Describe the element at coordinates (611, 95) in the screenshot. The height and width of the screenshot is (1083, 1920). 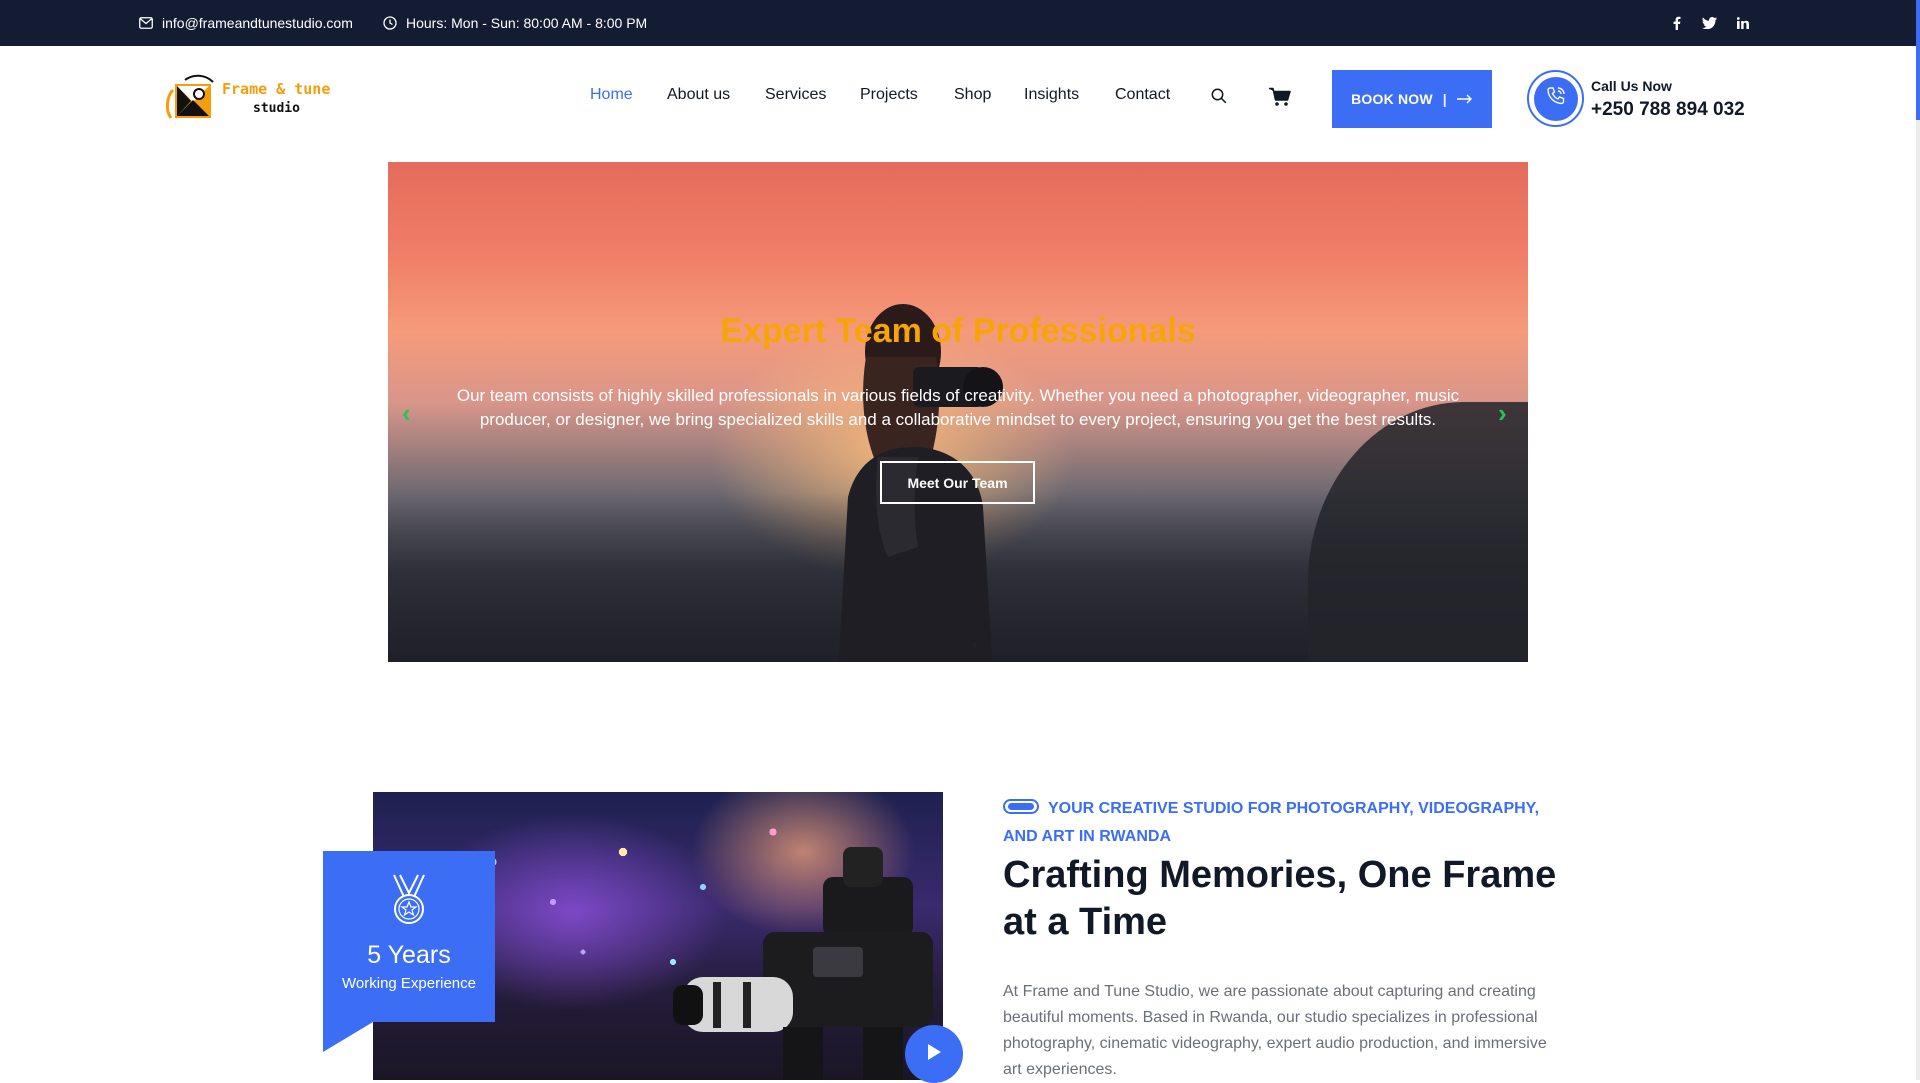
I see `nav-home: Home` at that location.